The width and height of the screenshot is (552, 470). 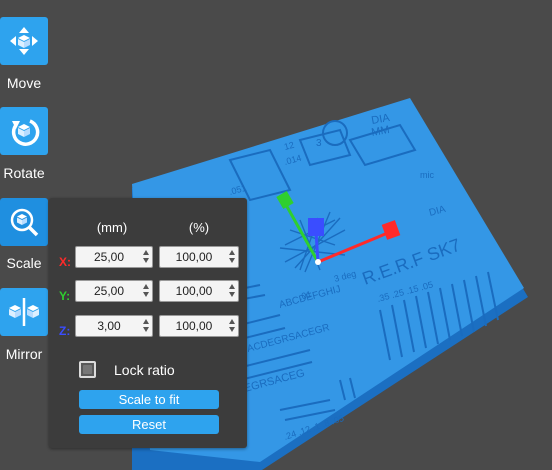 I want to click on scale-to-fit-button: Scale to fit, so click(x=149, y=399).